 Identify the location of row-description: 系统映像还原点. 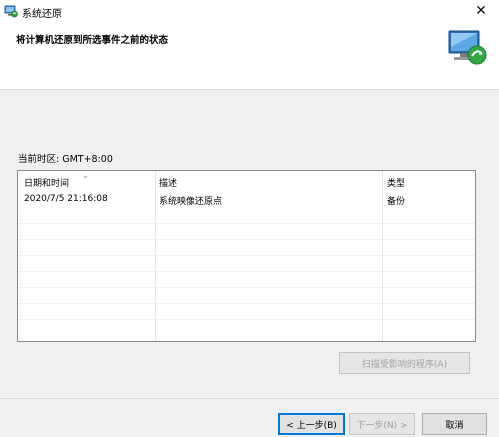
(191, 202).